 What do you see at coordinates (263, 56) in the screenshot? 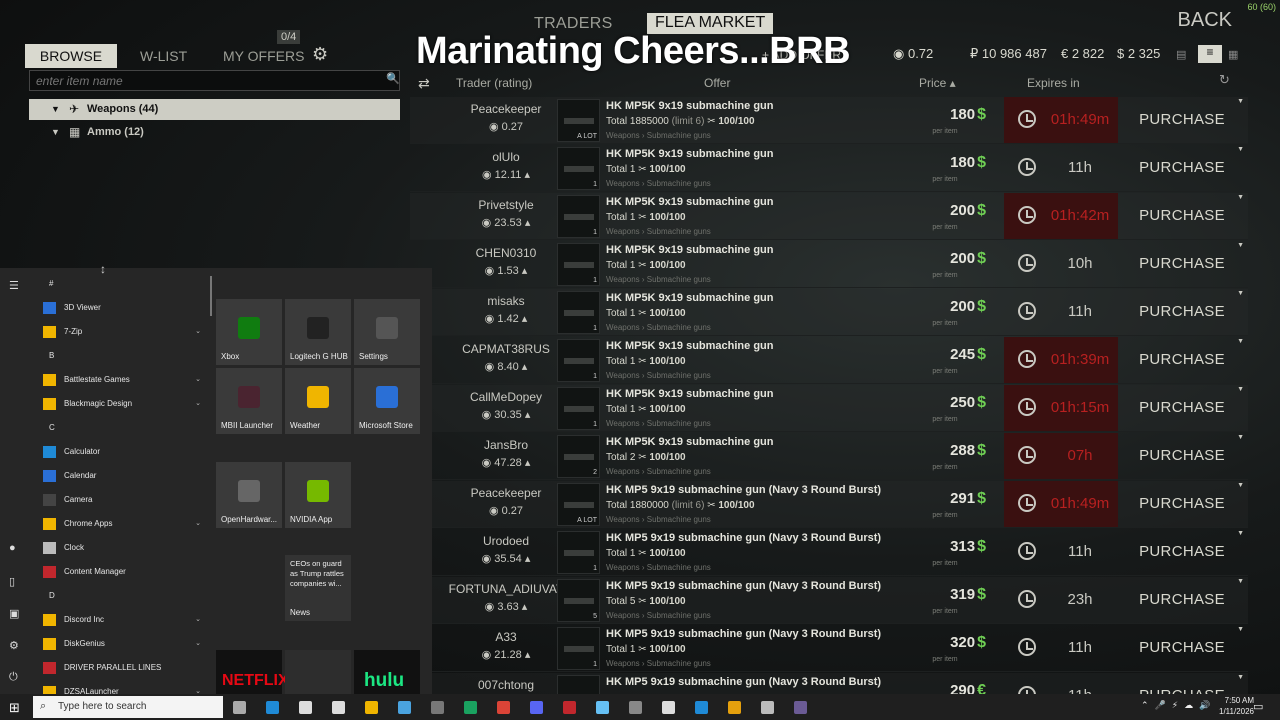
I see `tab-my-offers: MY OFFERS` at bounding box center [263, 56].